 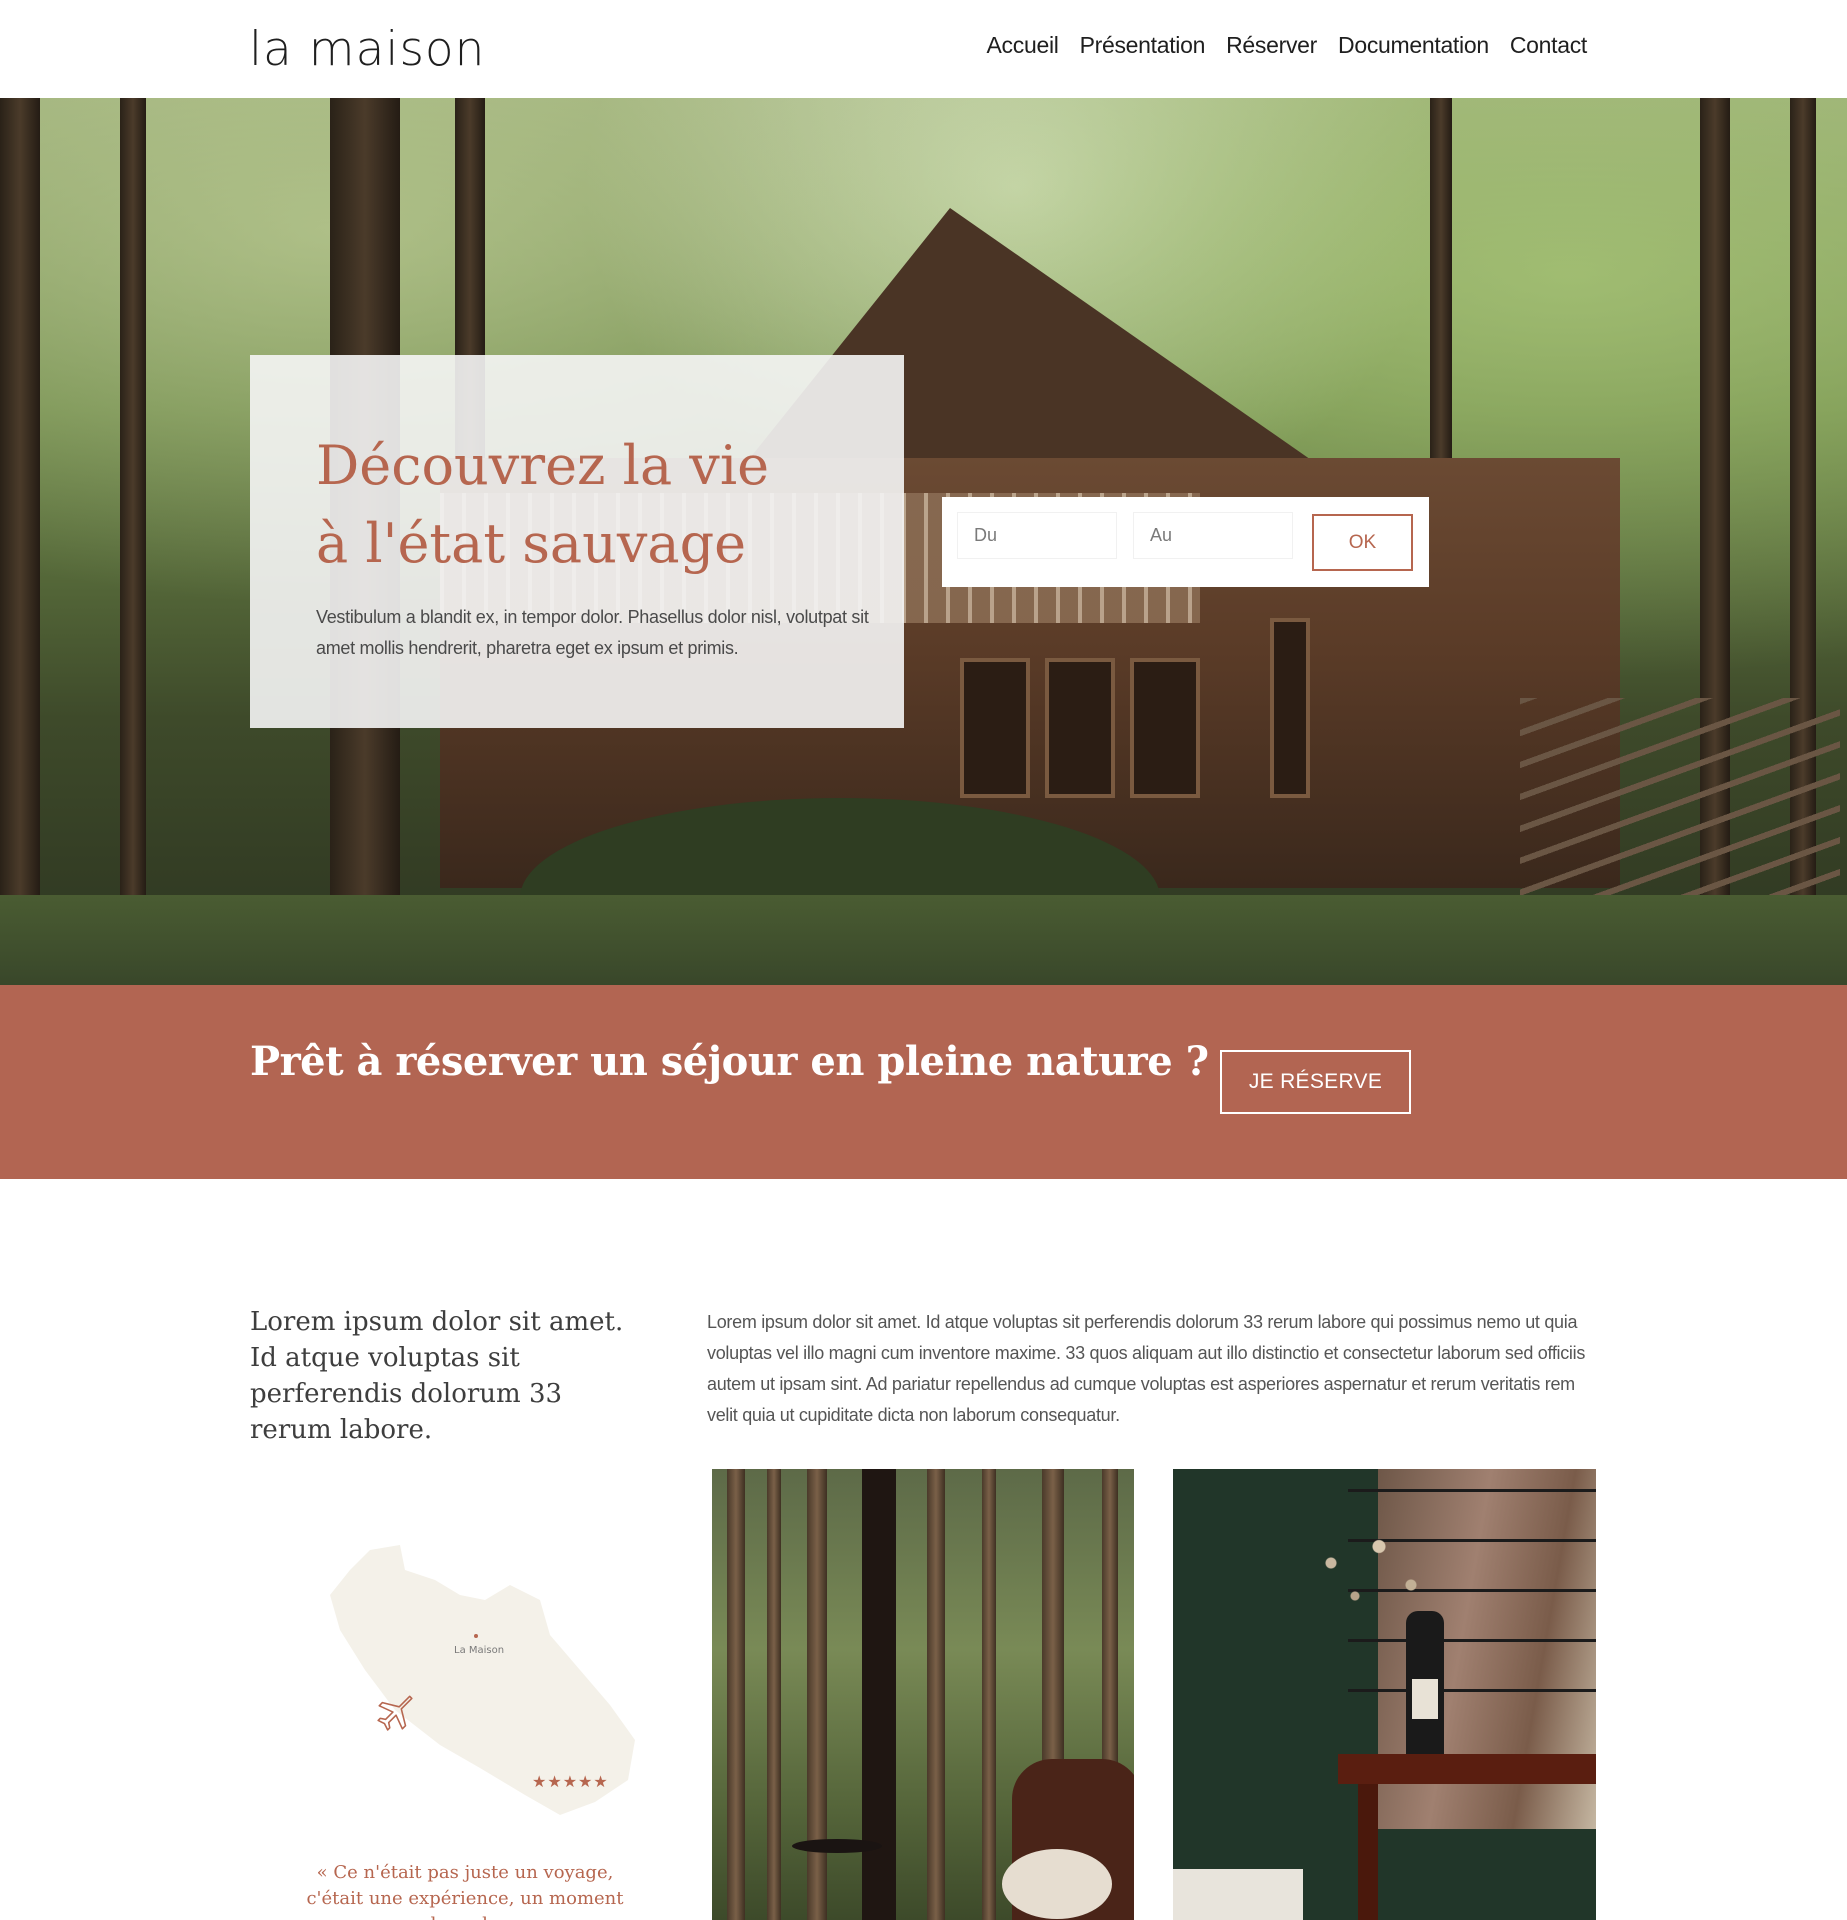 I want to click on date-to-input, so click(x=1213, y=535).